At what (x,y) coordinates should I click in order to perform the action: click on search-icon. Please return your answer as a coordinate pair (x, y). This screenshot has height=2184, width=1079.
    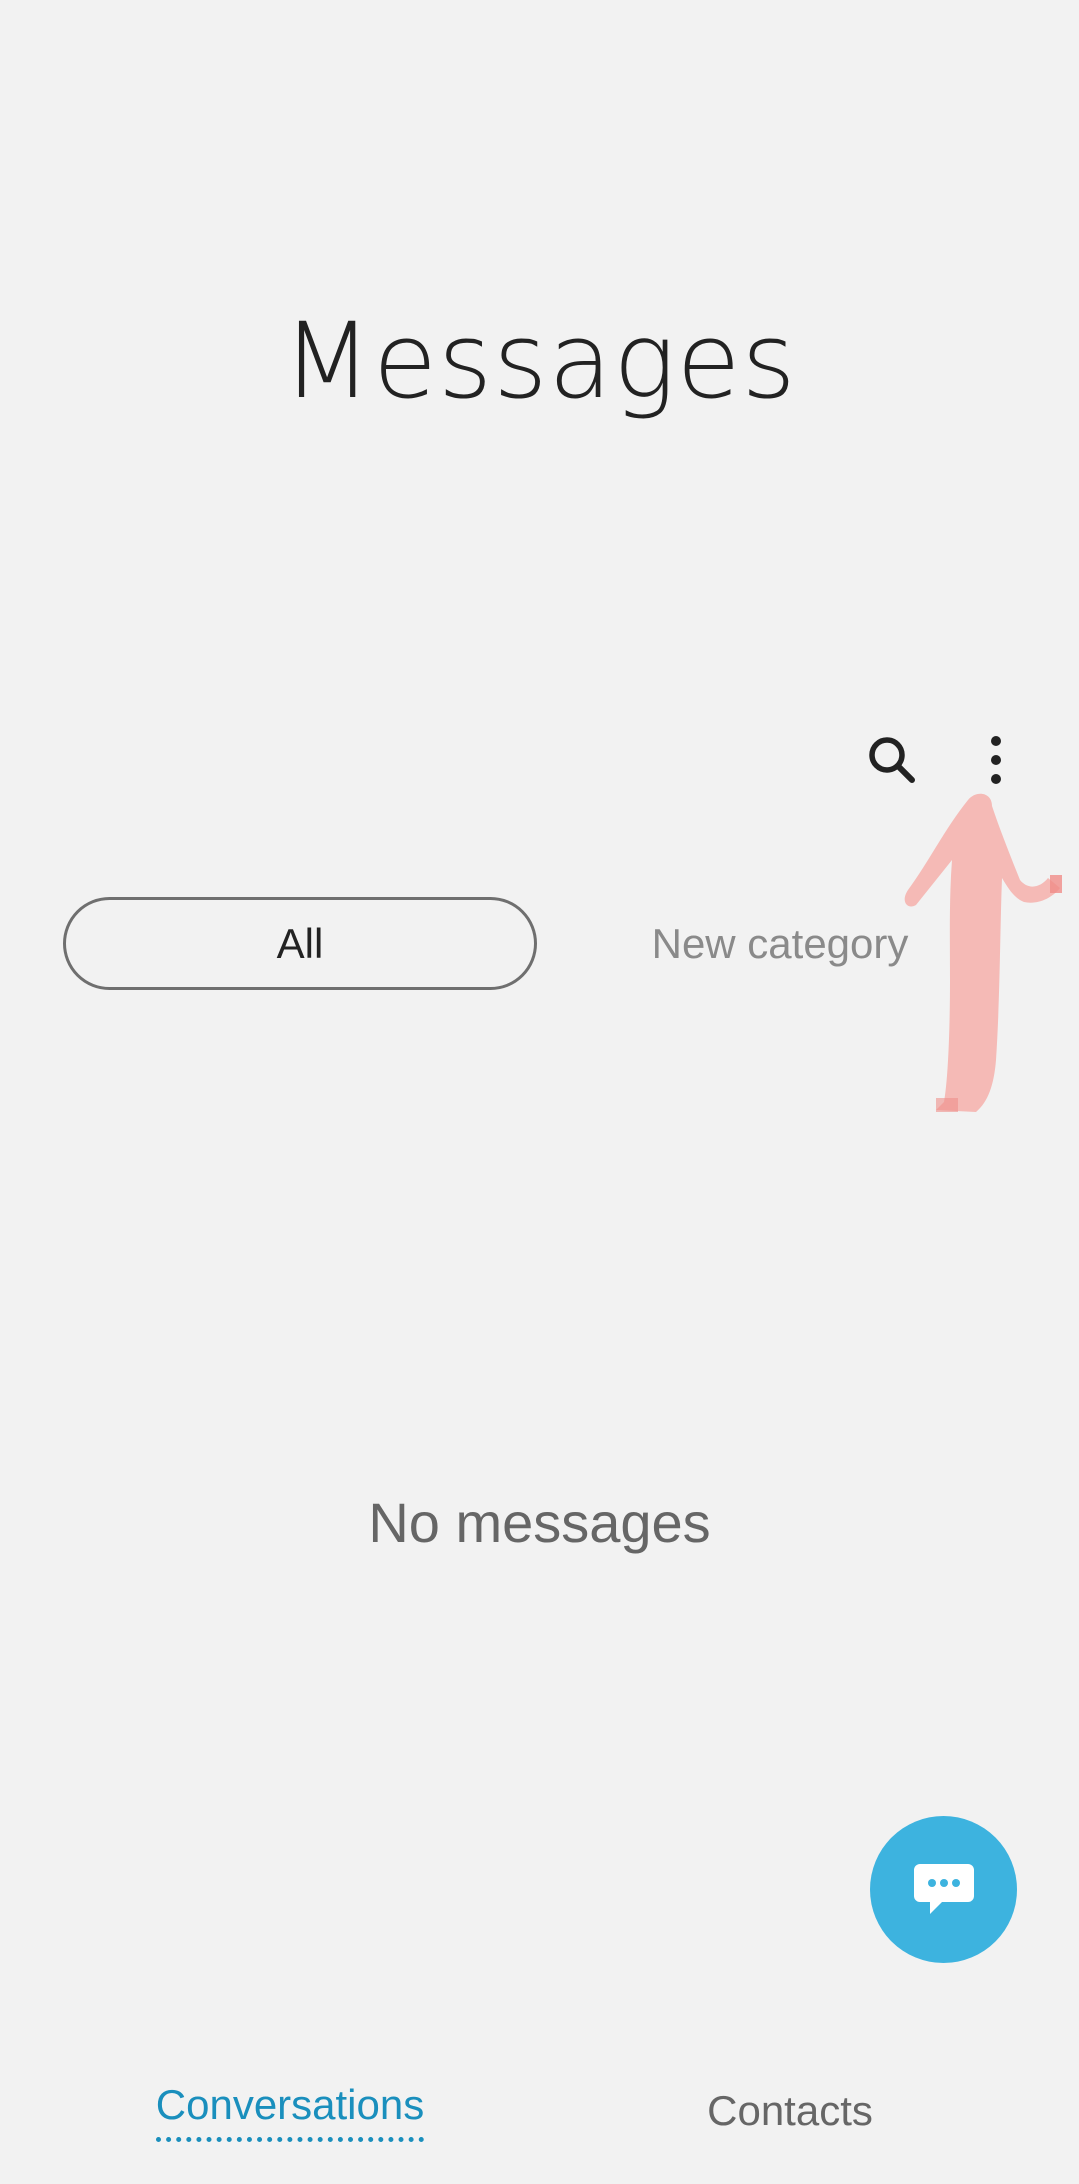
    Looking at the image, I should click on (892, 760).